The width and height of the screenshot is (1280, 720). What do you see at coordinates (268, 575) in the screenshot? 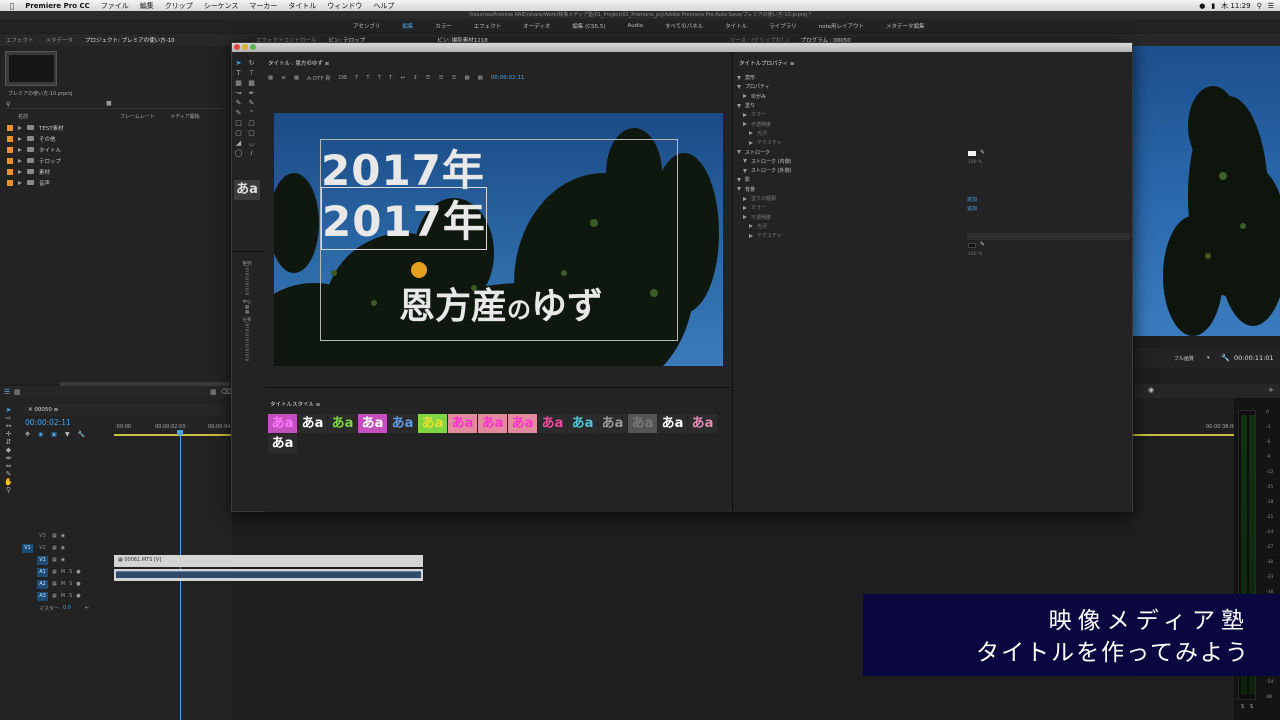
I see `audio-clip` at bounding box center [268, 575].